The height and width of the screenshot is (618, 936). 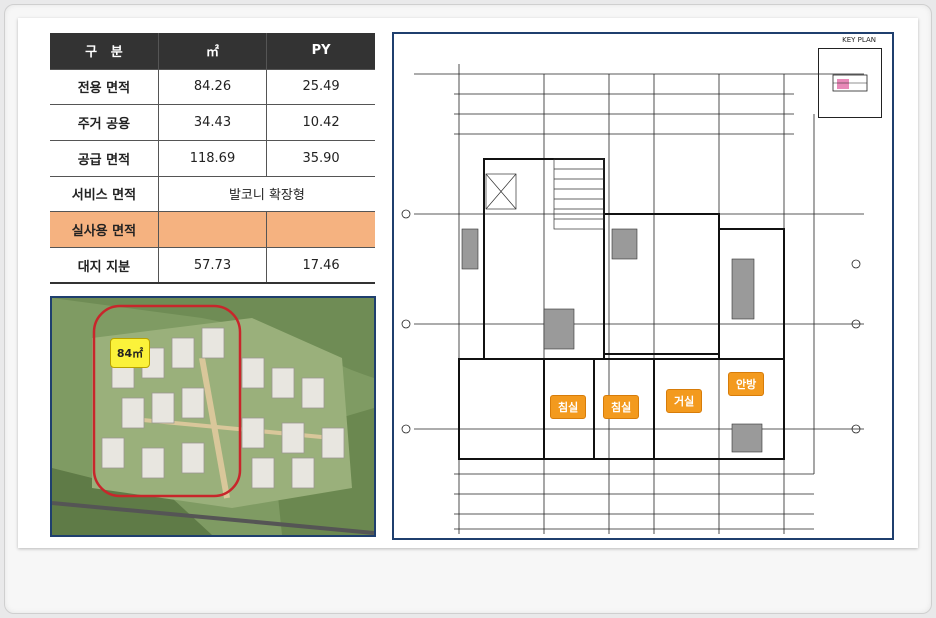 I want to click on row-sqm, so click(x=212, y=229).